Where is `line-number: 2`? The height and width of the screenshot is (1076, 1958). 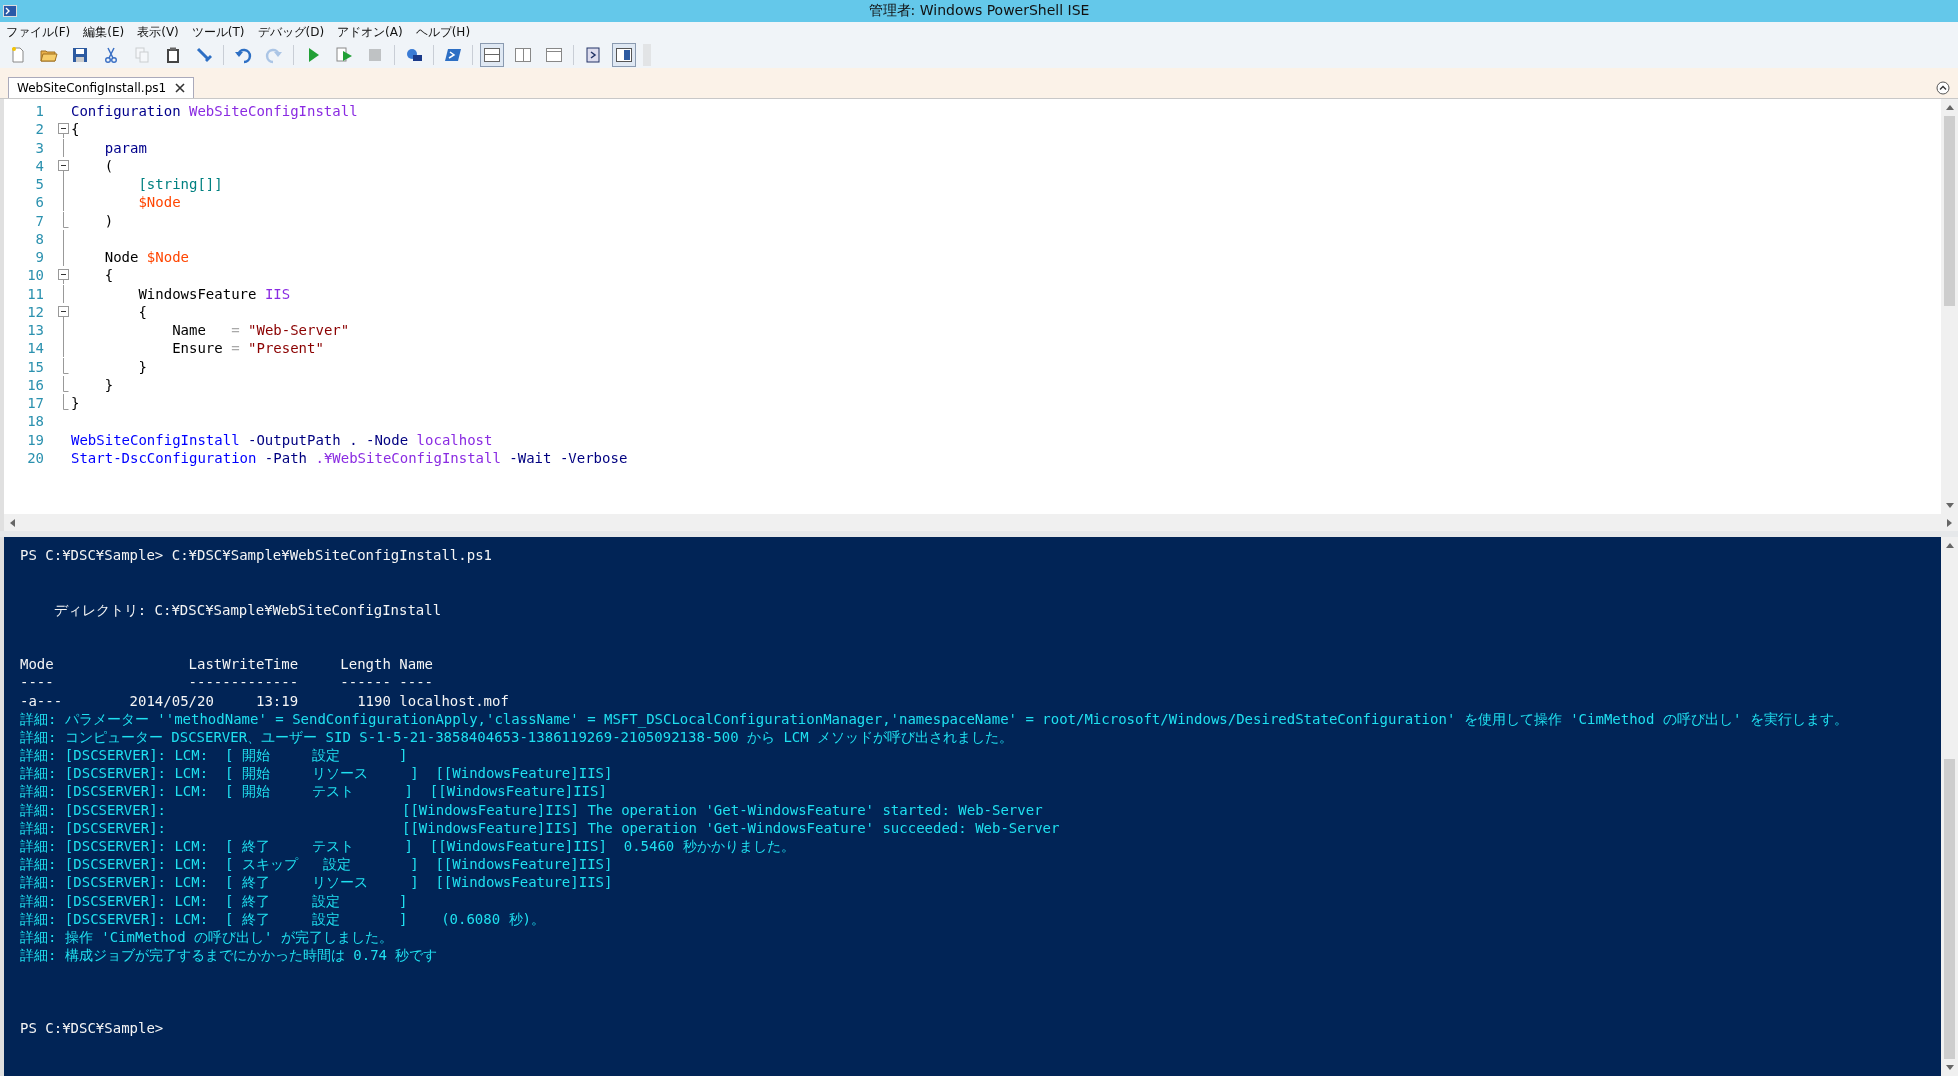
line-number: 2 is located at coordinates (39, 129).